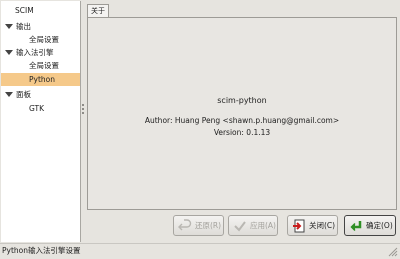 The width and height of the screenshot is (400, 259). What do you see at coordinates (379, 225) in the screenshot?
I see `ok-button-label: 确定(O)` at bounding box center [379, 225].